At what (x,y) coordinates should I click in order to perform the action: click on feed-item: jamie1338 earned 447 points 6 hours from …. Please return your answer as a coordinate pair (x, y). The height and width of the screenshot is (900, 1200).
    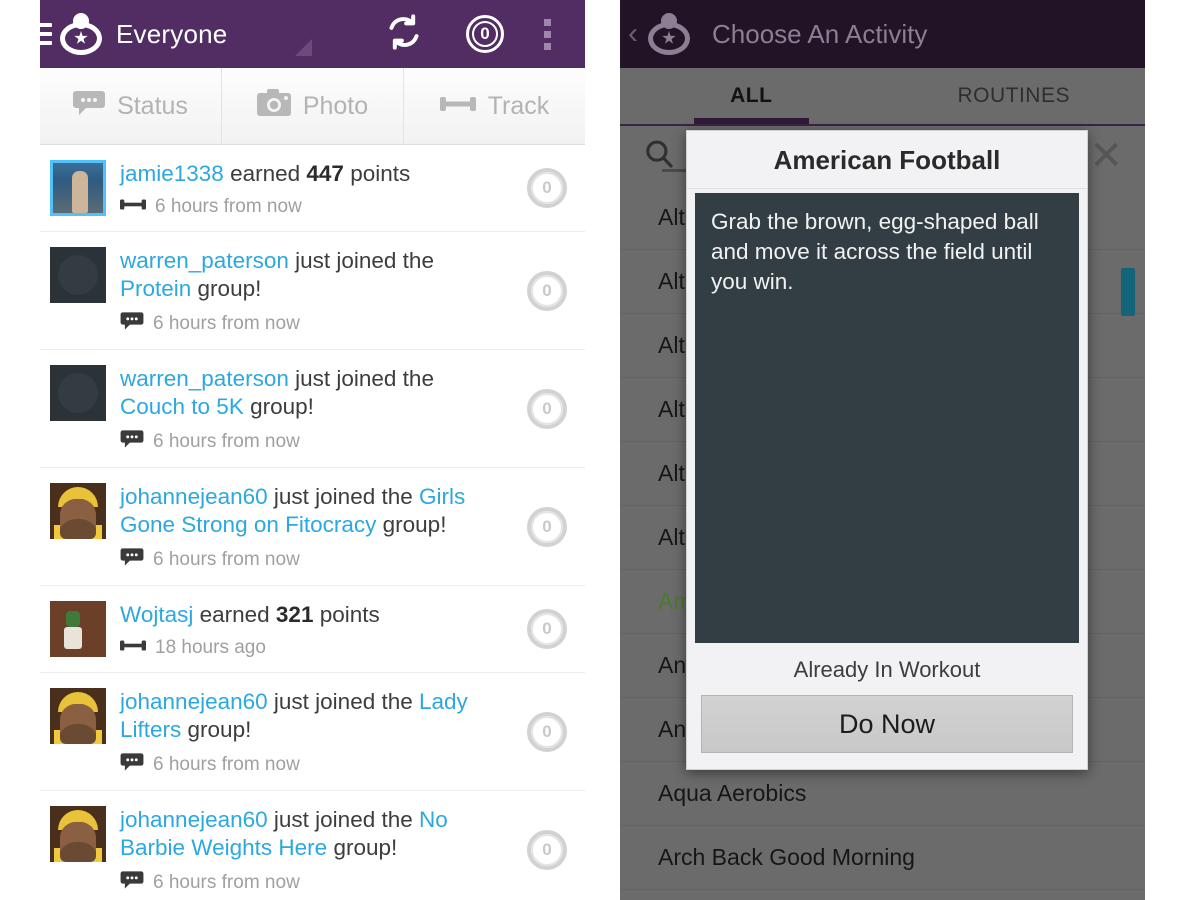
    Looking at the image, I should click on (312, 188).